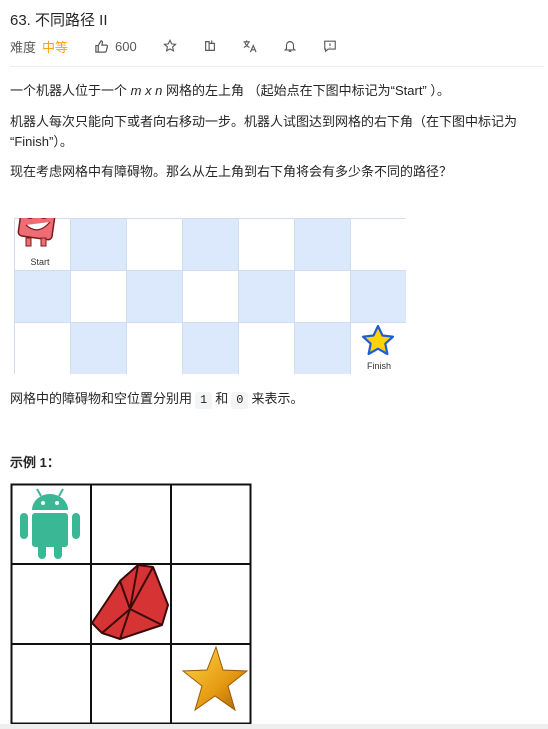  I want to click on grid-size-variable: m x n, so click(146, 90).